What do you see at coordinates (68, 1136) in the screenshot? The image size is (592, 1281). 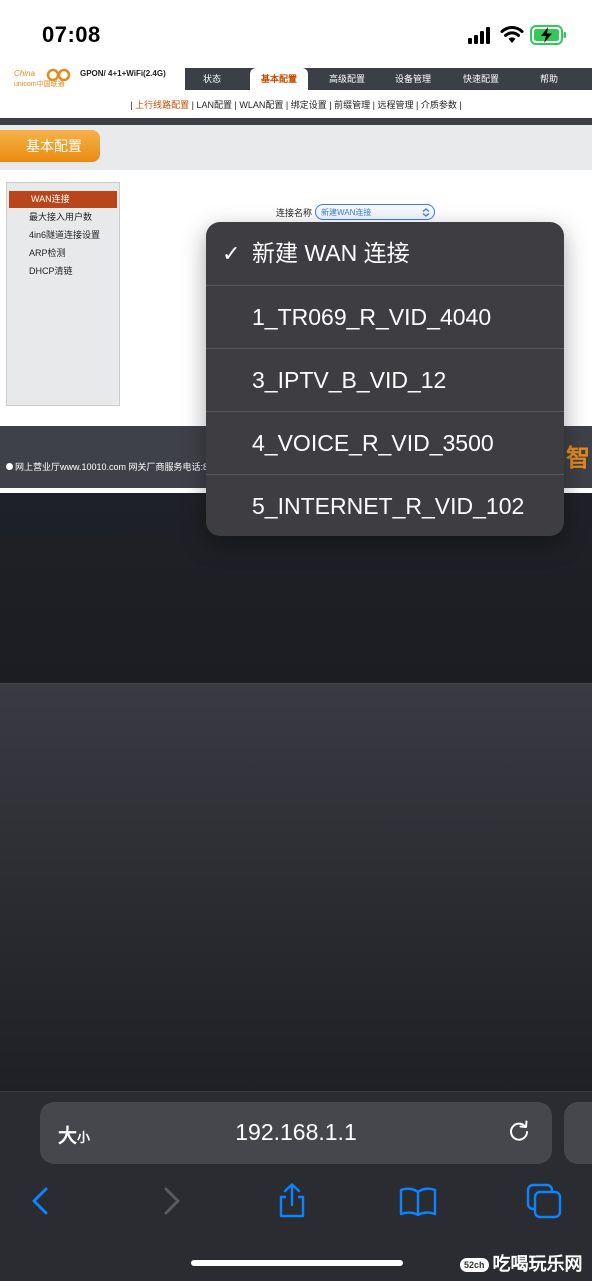 I see `text-size-big: 大` at bounding box center [68, 1136].